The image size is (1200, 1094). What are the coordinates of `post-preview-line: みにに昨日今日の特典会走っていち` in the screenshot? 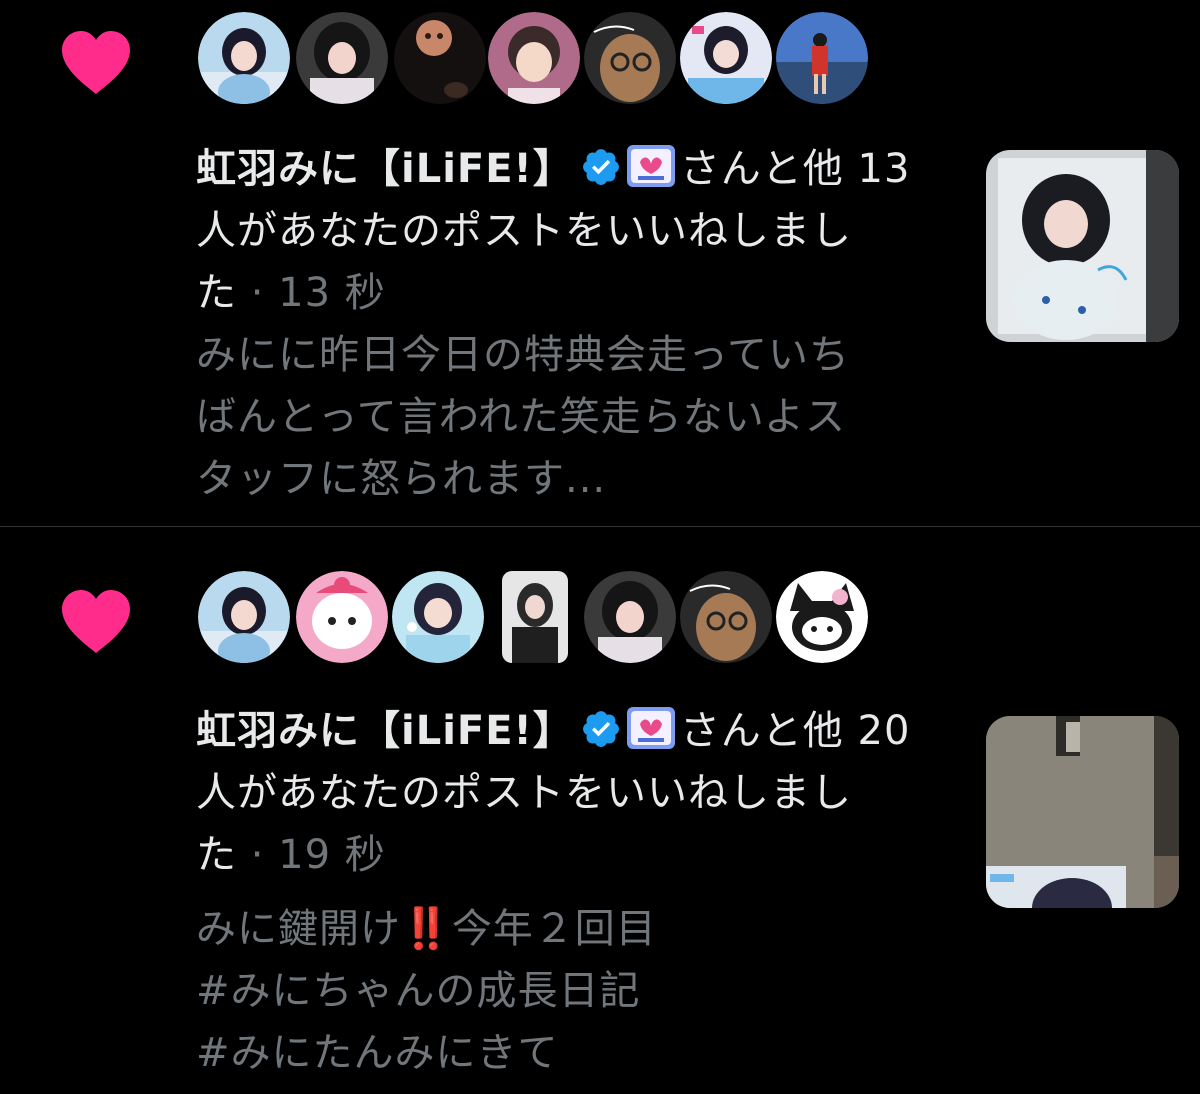 It's located at (523, 355).